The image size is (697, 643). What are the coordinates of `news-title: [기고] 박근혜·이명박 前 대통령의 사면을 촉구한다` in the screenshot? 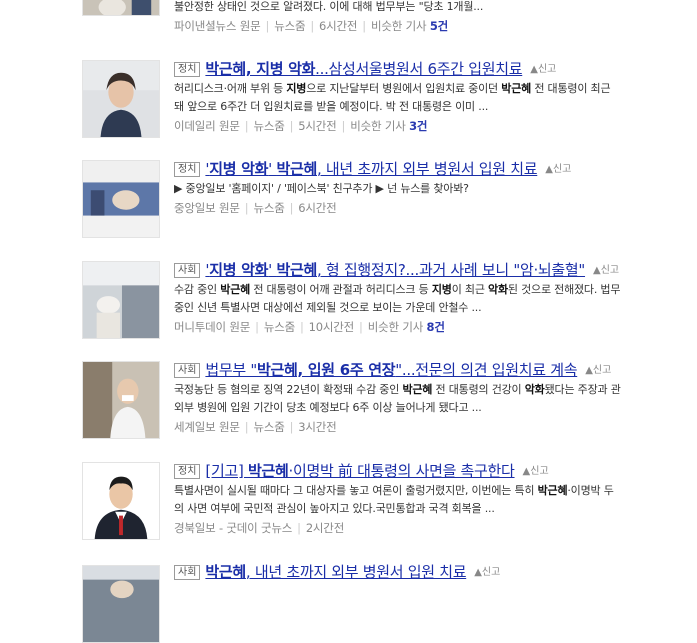 It's located at (359, 471).